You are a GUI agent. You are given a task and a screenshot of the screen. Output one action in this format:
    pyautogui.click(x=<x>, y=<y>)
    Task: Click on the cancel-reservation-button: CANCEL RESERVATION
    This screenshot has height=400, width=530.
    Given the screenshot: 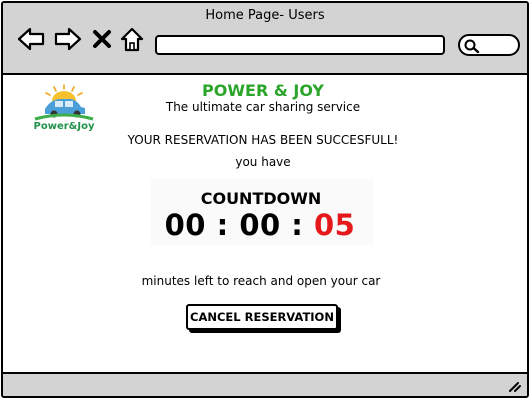 What is the action you would take?
    pyautogui.click(x=262, y=317)
    